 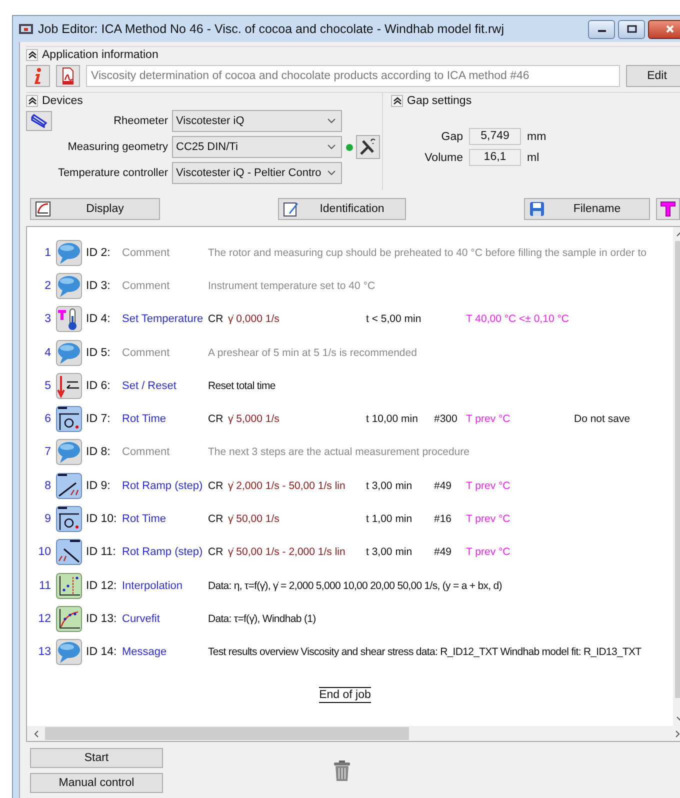 What do you see at coordinates (677, 734) in the screenshot?
I see `scroll-right-icon` at bounding box center [677, 734].